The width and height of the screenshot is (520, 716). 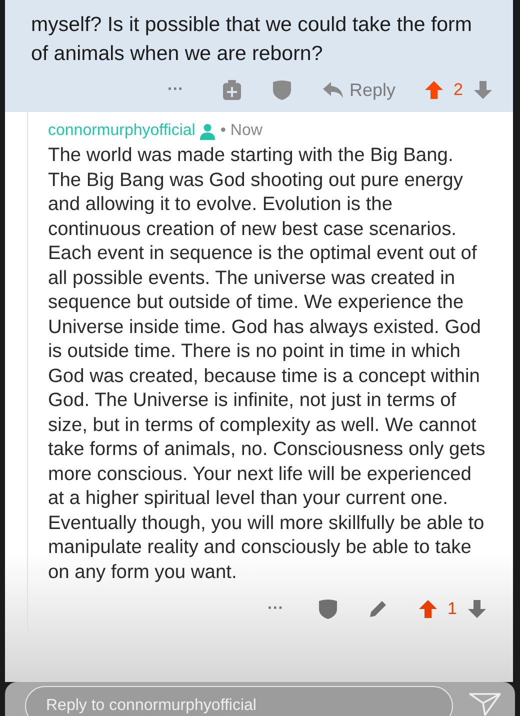 What do you see at coordinates (207, 131) in the screenshot?
I see `user-icon` at bounding box center [207, 131].